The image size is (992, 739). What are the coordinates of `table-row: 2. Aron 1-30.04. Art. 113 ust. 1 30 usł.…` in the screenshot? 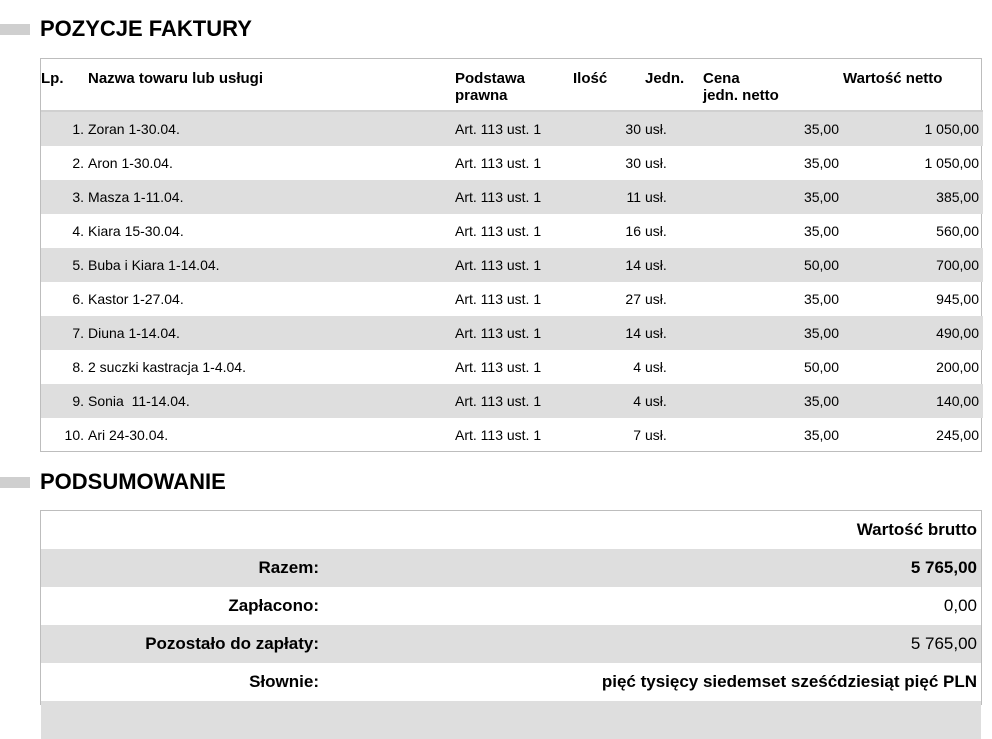 It's located at (512, 163).